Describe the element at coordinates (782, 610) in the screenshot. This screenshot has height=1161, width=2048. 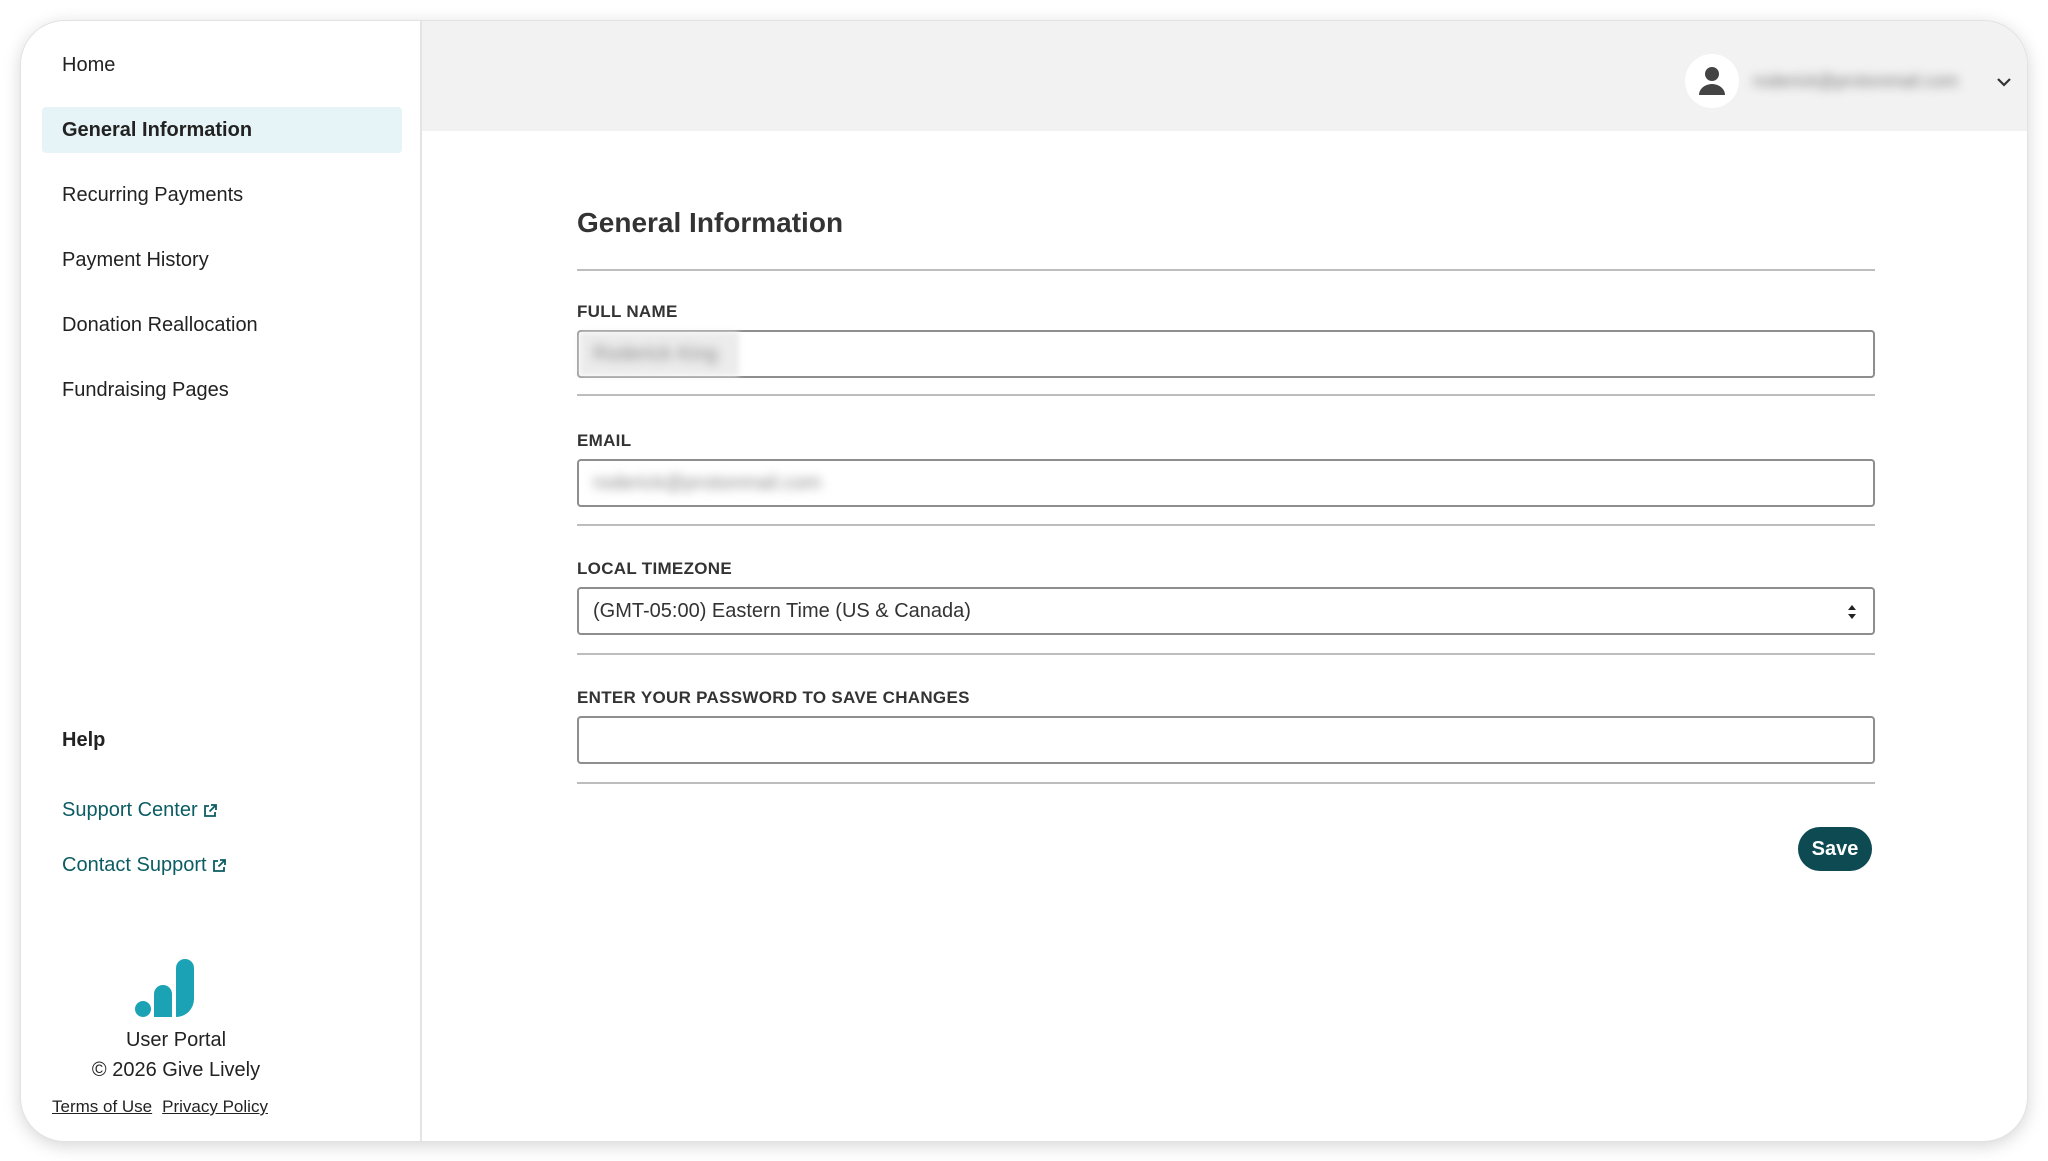
I see `timezone-value: (GMT-05:00) Eastern Time (US & Canada)` at that location.